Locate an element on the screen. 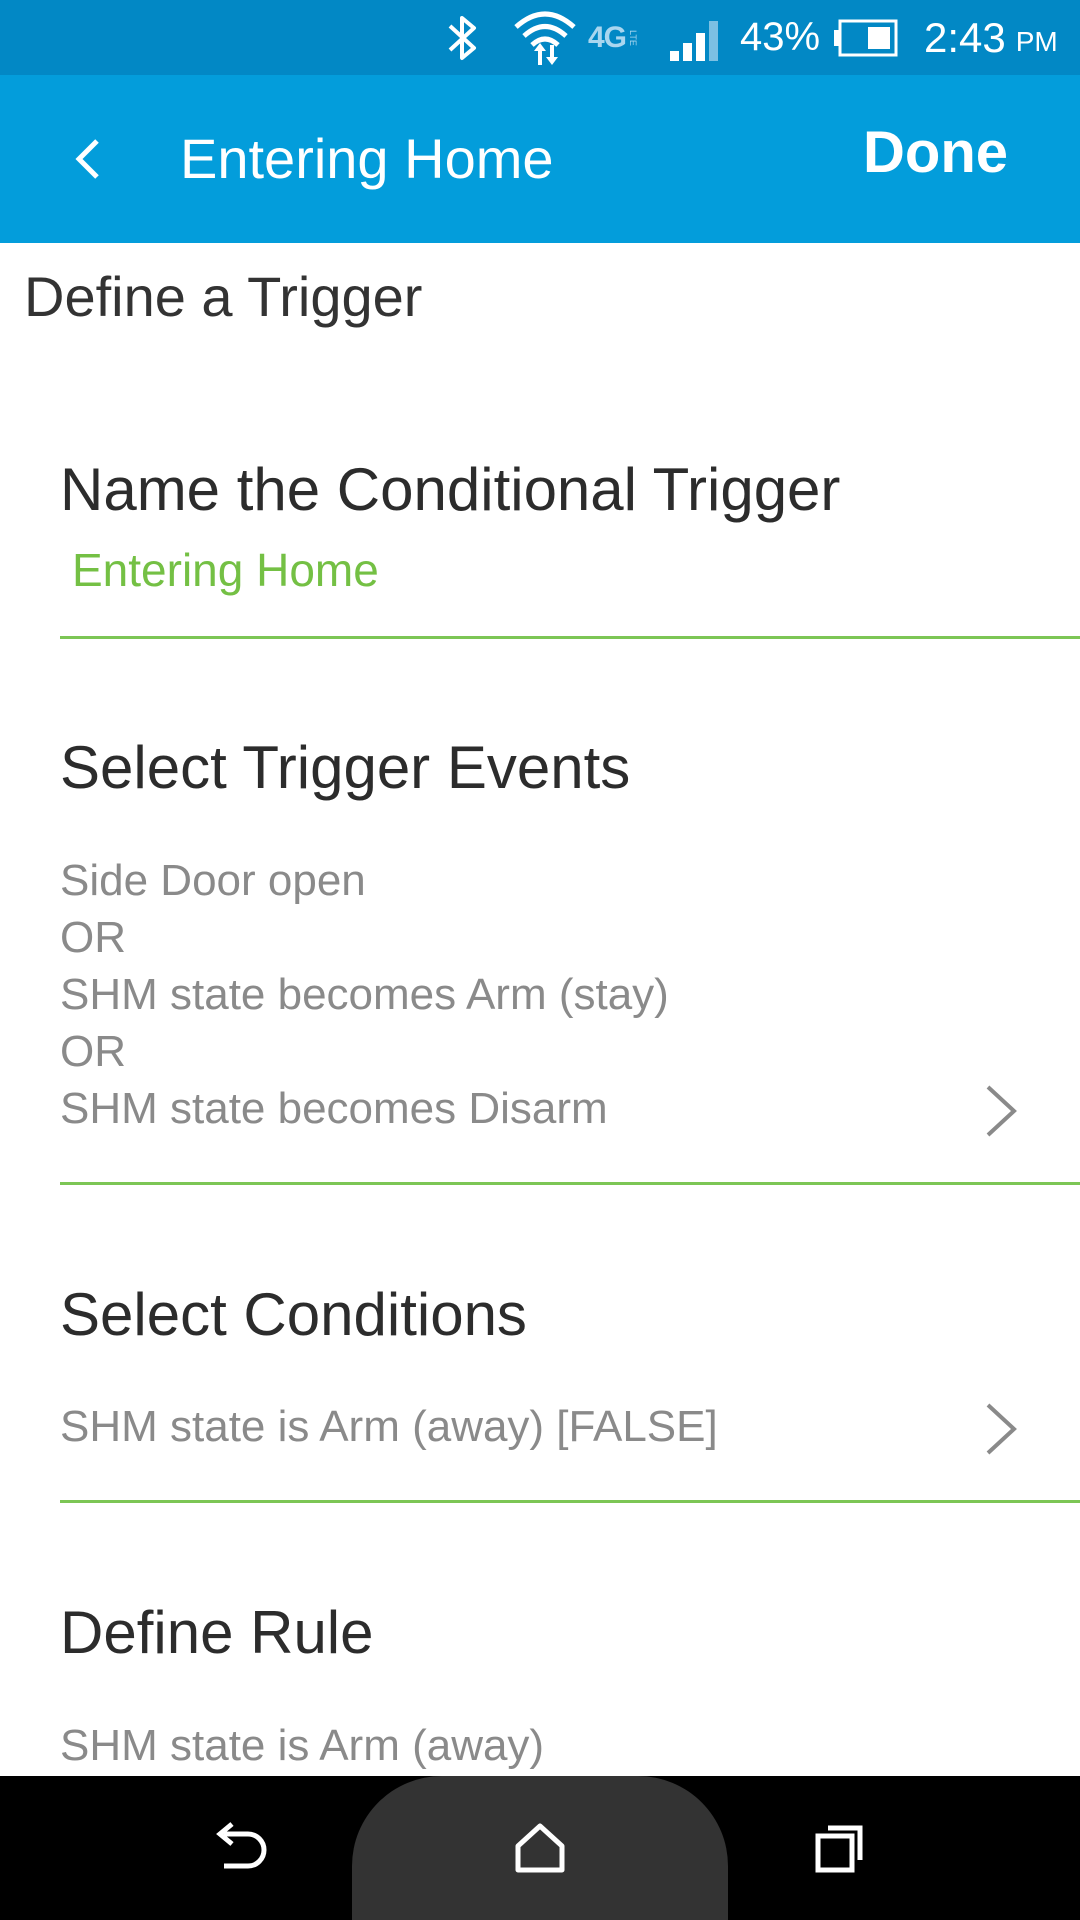 Image resolution: width=1080 pixels, height=1920 pixels. event-line: SHM state becomes Arm (stay) is located at coordinates (364, 994).